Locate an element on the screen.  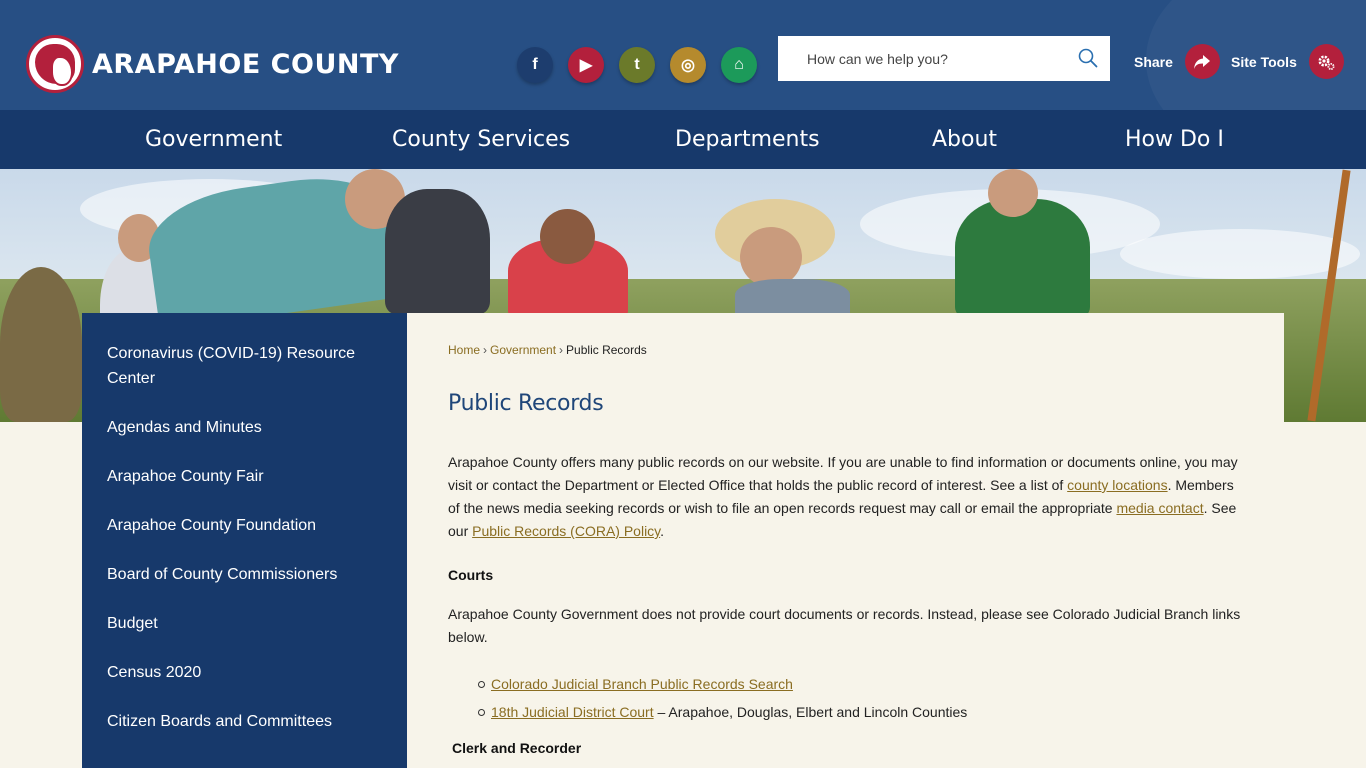
nav-about: About is located at coordinates (964, 139).